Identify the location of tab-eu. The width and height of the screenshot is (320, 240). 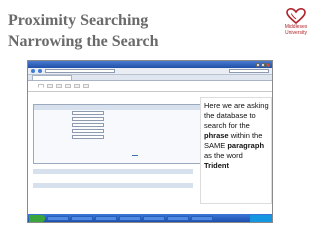
(77, 86).